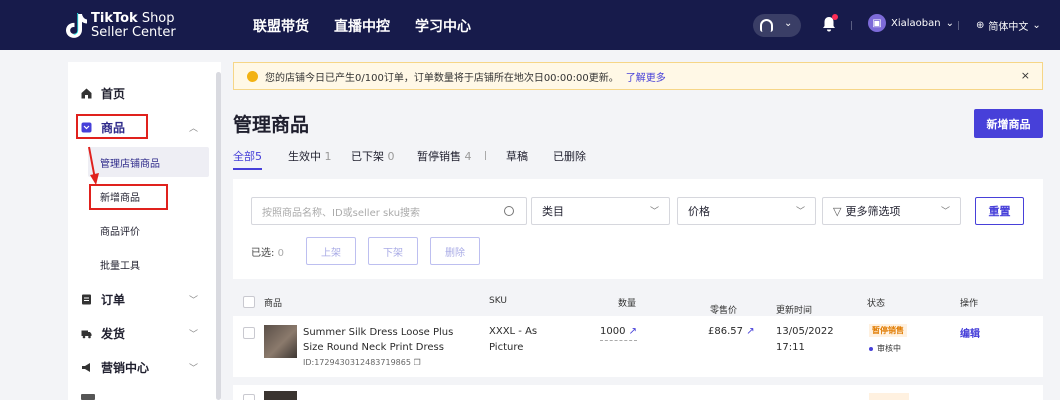 Image resolution: width=1060 pixels, height=400 pixels. Describe the element at coordinates (113, 333) in the screenshot. I see `sidebar-item-label: 发货` at that location.